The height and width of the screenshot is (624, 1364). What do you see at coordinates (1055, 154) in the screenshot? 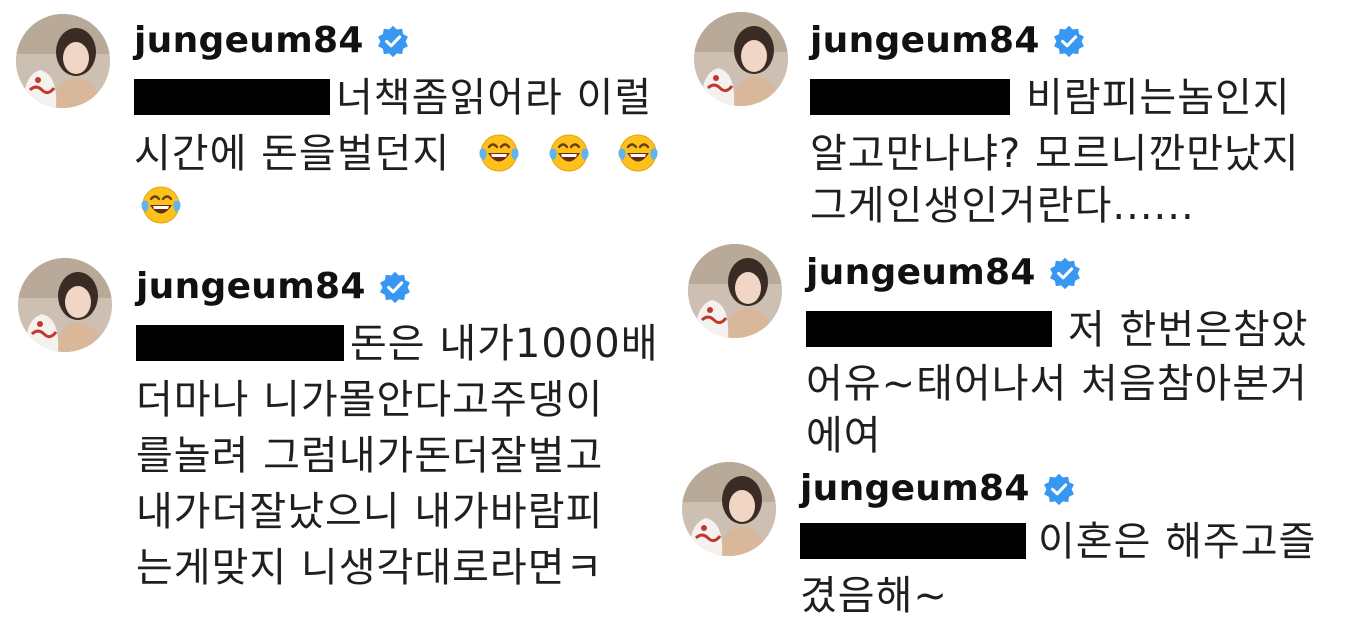
I see `comment-text-line: 알고만나냐? 모르니깐만났지` at bounding box center [1055, 154].